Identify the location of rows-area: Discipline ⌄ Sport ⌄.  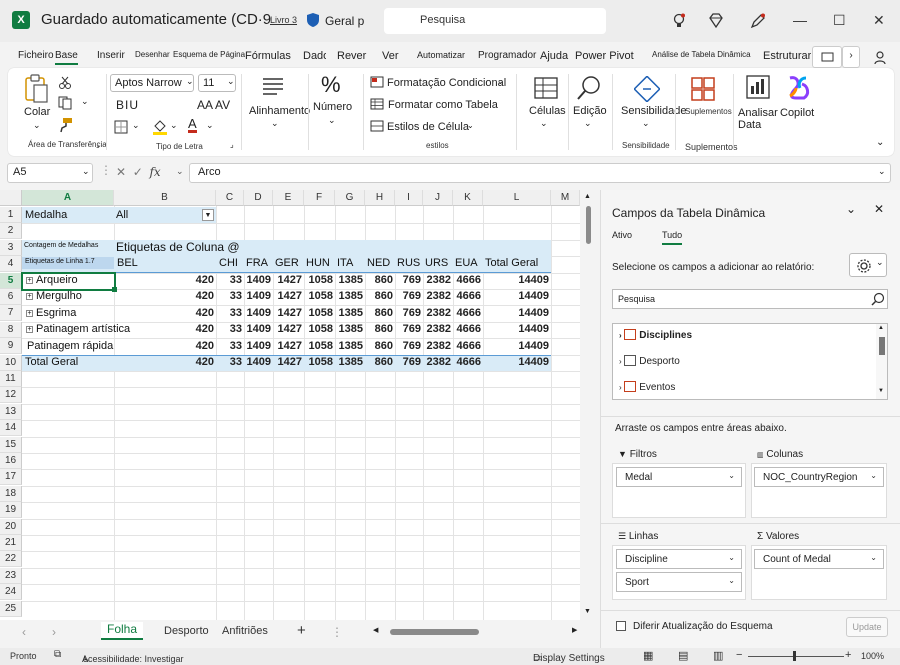
(679, 572).